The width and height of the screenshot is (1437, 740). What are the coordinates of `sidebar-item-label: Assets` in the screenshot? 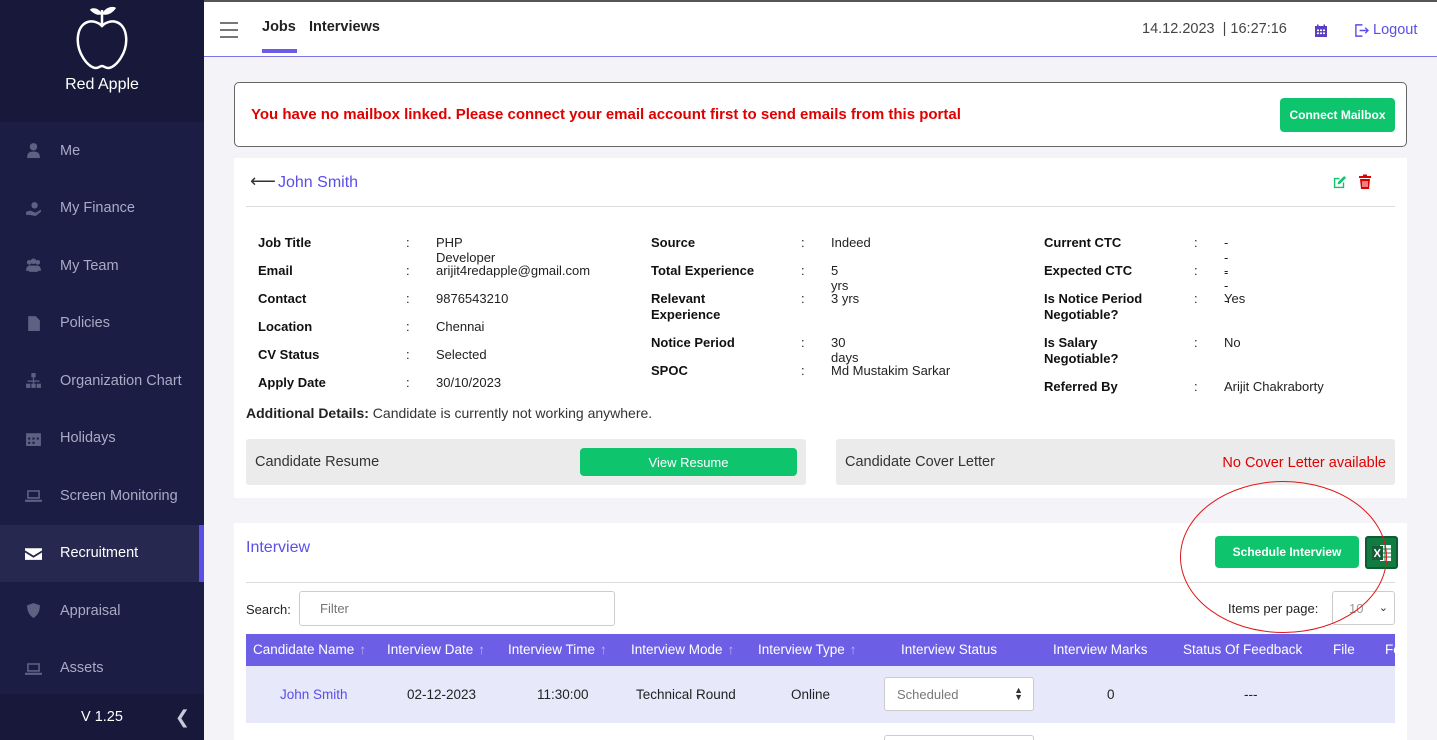 It's located at (82, 668).